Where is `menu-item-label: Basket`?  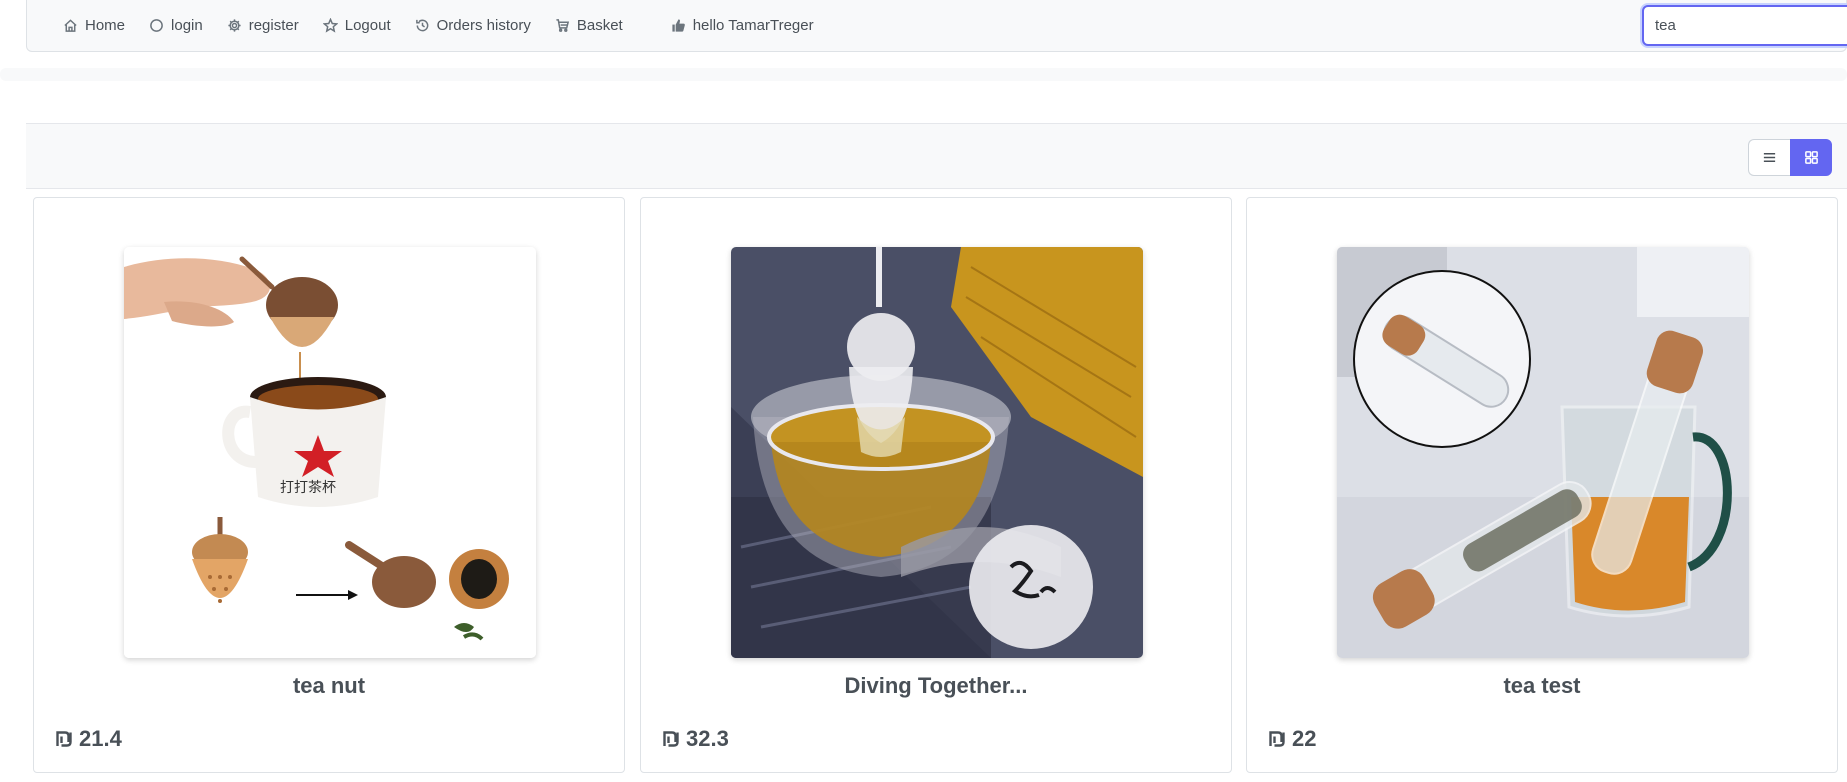 menu-item-label: Basket is located at coordinates (599, 25).